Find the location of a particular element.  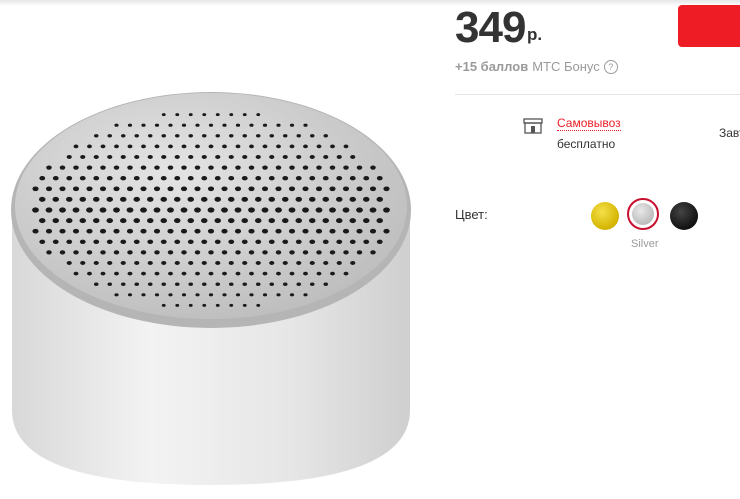

price-value: 349 is located at coordinates (490, 27).